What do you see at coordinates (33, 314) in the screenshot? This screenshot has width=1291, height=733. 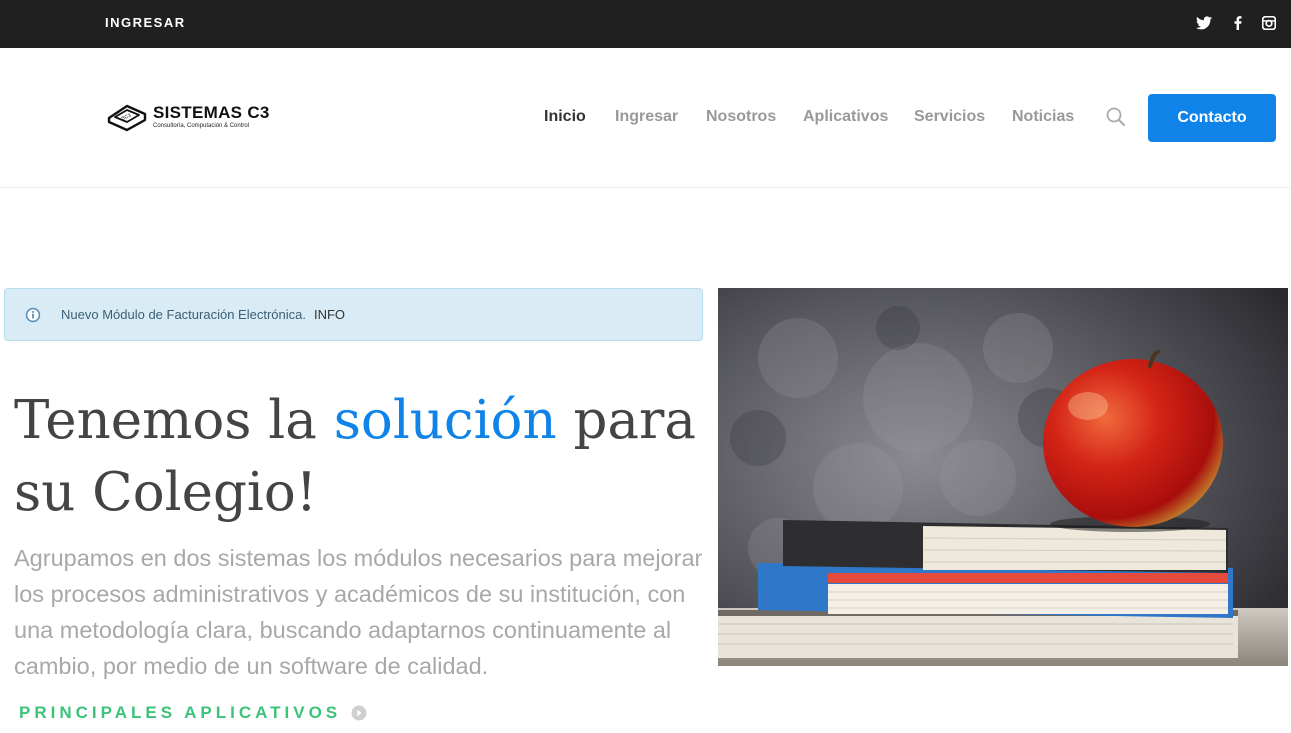 I see `info-icon` at bounding box center [33, 314].